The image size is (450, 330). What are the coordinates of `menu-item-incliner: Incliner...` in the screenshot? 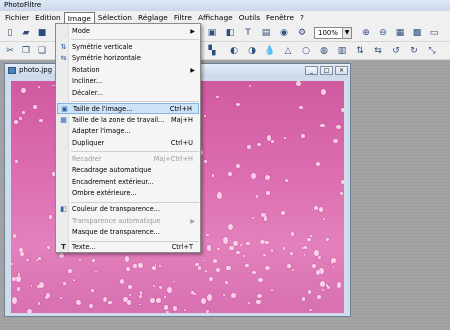 It's located at (128, 81).